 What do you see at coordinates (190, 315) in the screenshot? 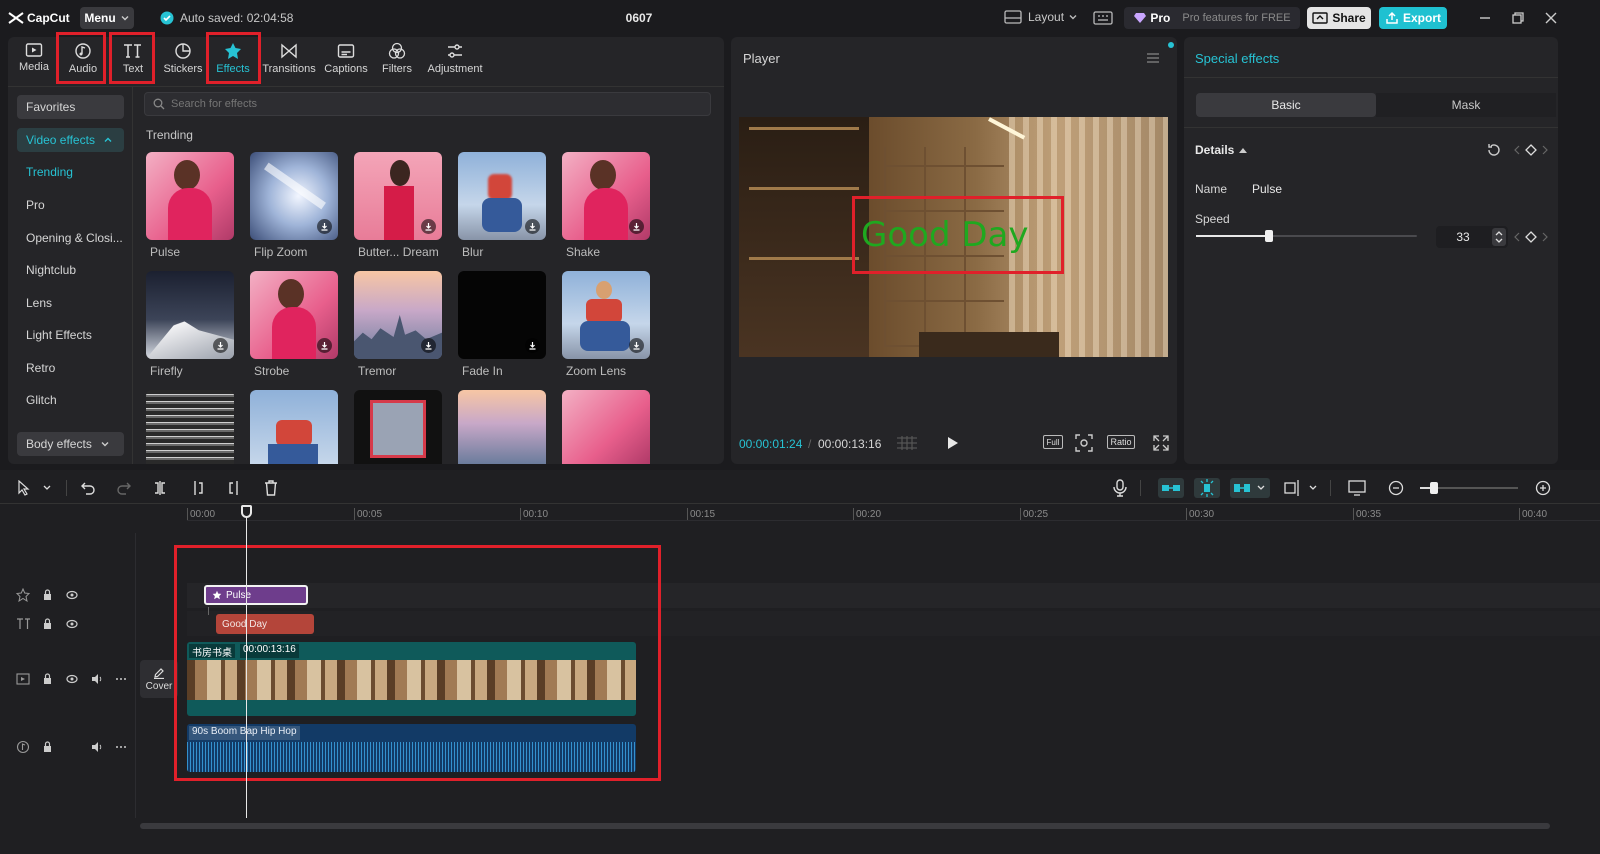
I see `effect-card-firefly` at bounding box center [190, 315].